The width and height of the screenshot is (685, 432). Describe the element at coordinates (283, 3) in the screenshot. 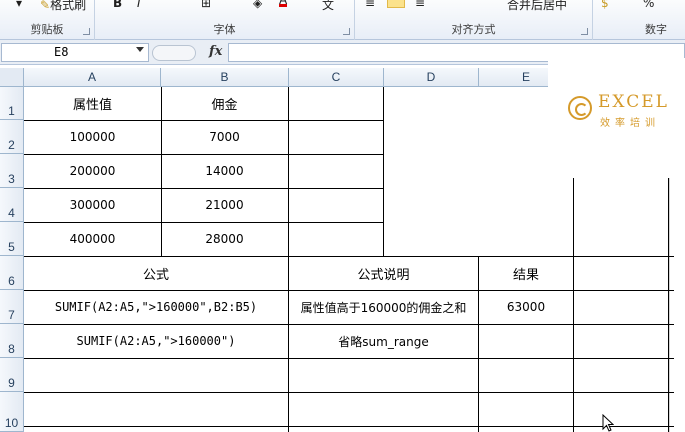

I see `font-color-button: A` at that location.